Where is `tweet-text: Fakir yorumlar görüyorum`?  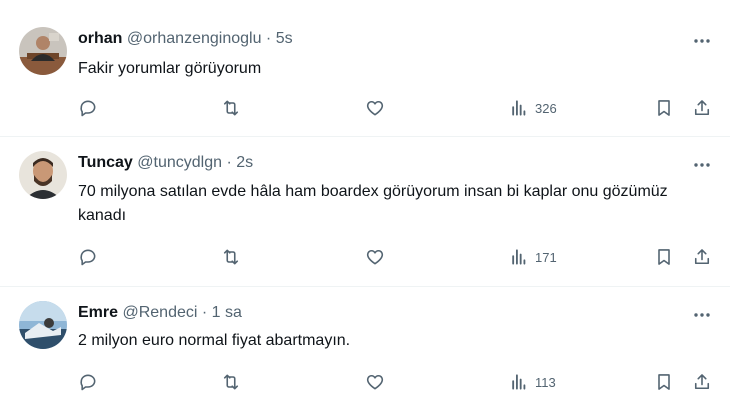 tweet-text: Fakir yorumlar görüyorum is located at coordinates (170, 68).